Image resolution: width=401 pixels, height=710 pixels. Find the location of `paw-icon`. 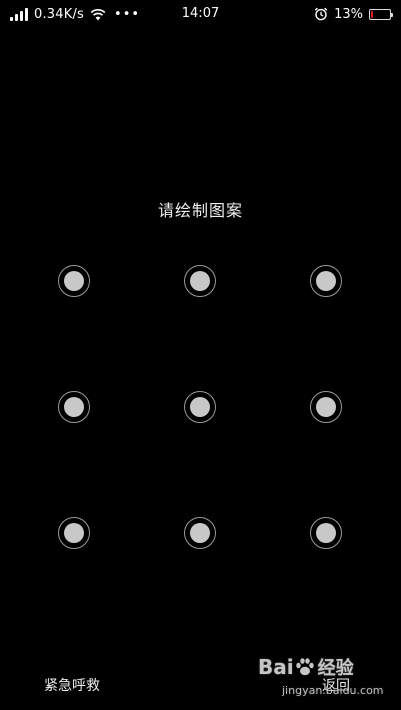

paw-icon is located at coordinates (304, 667).